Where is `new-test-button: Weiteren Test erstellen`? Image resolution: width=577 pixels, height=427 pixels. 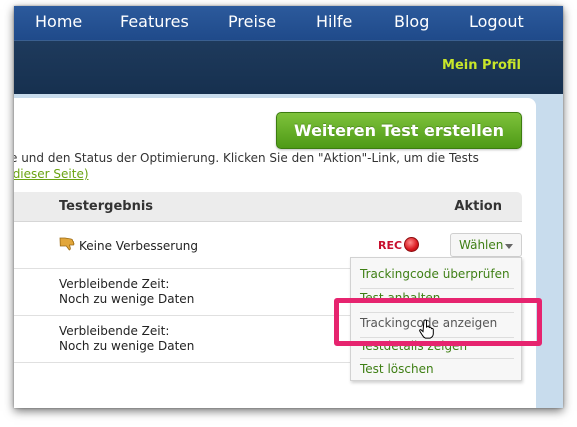
new-test-button: Weiteren Test erstellen is located at coordinates (399, 130).